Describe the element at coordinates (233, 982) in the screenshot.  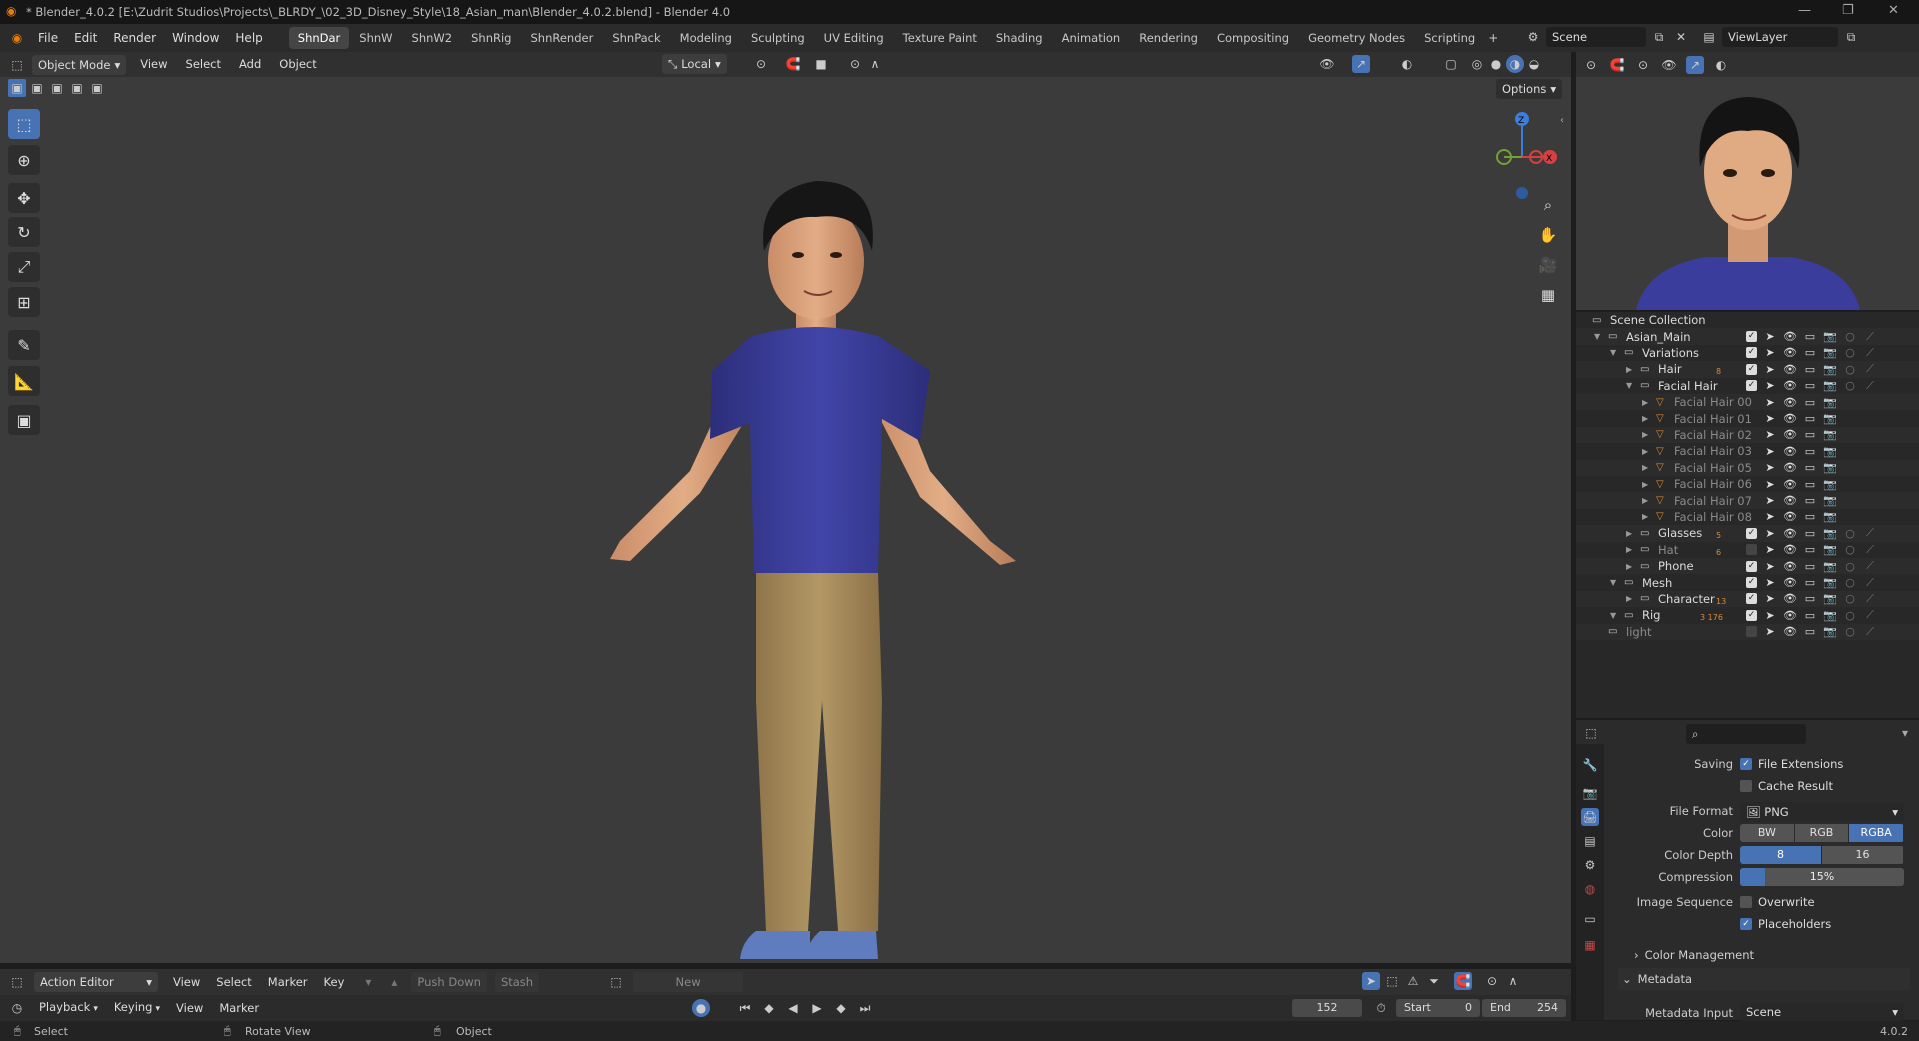
I see `action-menu-select: Select` at that location.